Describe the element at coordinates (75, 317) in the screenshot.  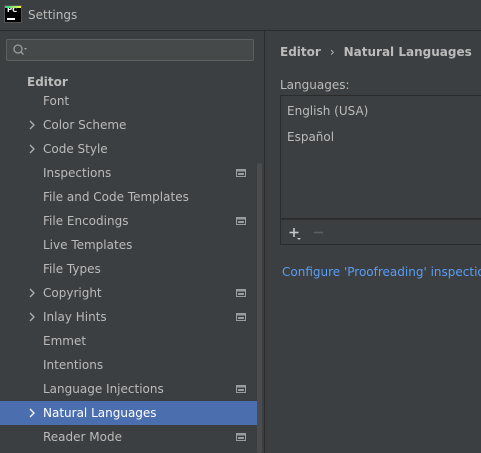
I see `sidebar-item-label: Inlay Hints` at that location.